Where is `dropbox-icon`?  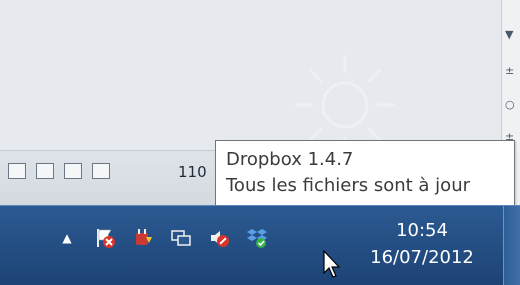
dropbox-icon is located at coordinates (257, 238).